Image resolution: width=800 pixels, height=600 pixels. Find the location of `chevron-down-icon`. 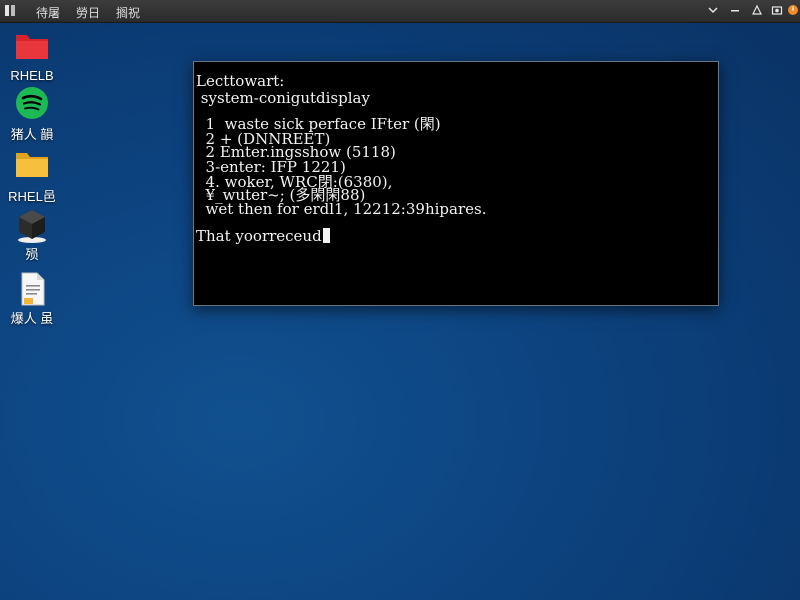

chevron-down-icon is located at coordinates (713, 11).